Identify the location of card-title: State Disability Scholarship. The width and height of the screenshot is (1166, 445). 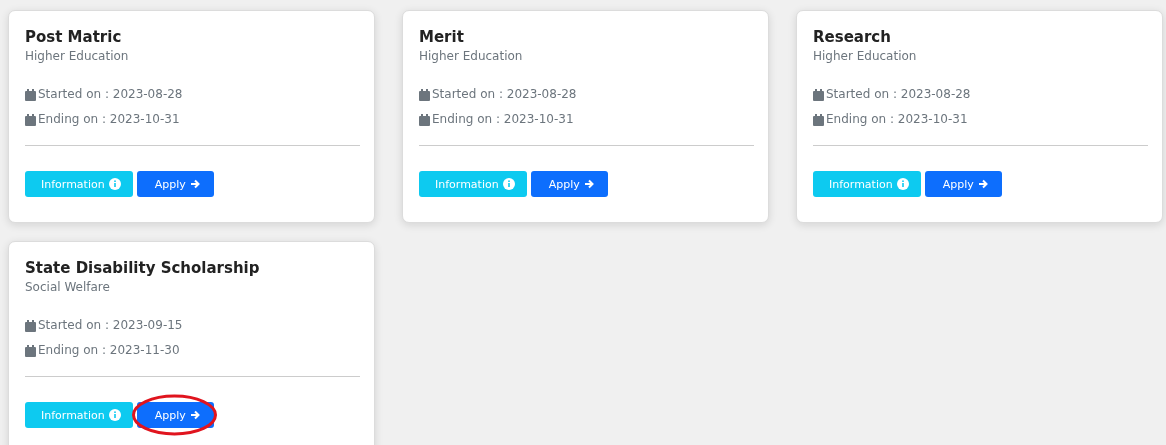
(143, 268).